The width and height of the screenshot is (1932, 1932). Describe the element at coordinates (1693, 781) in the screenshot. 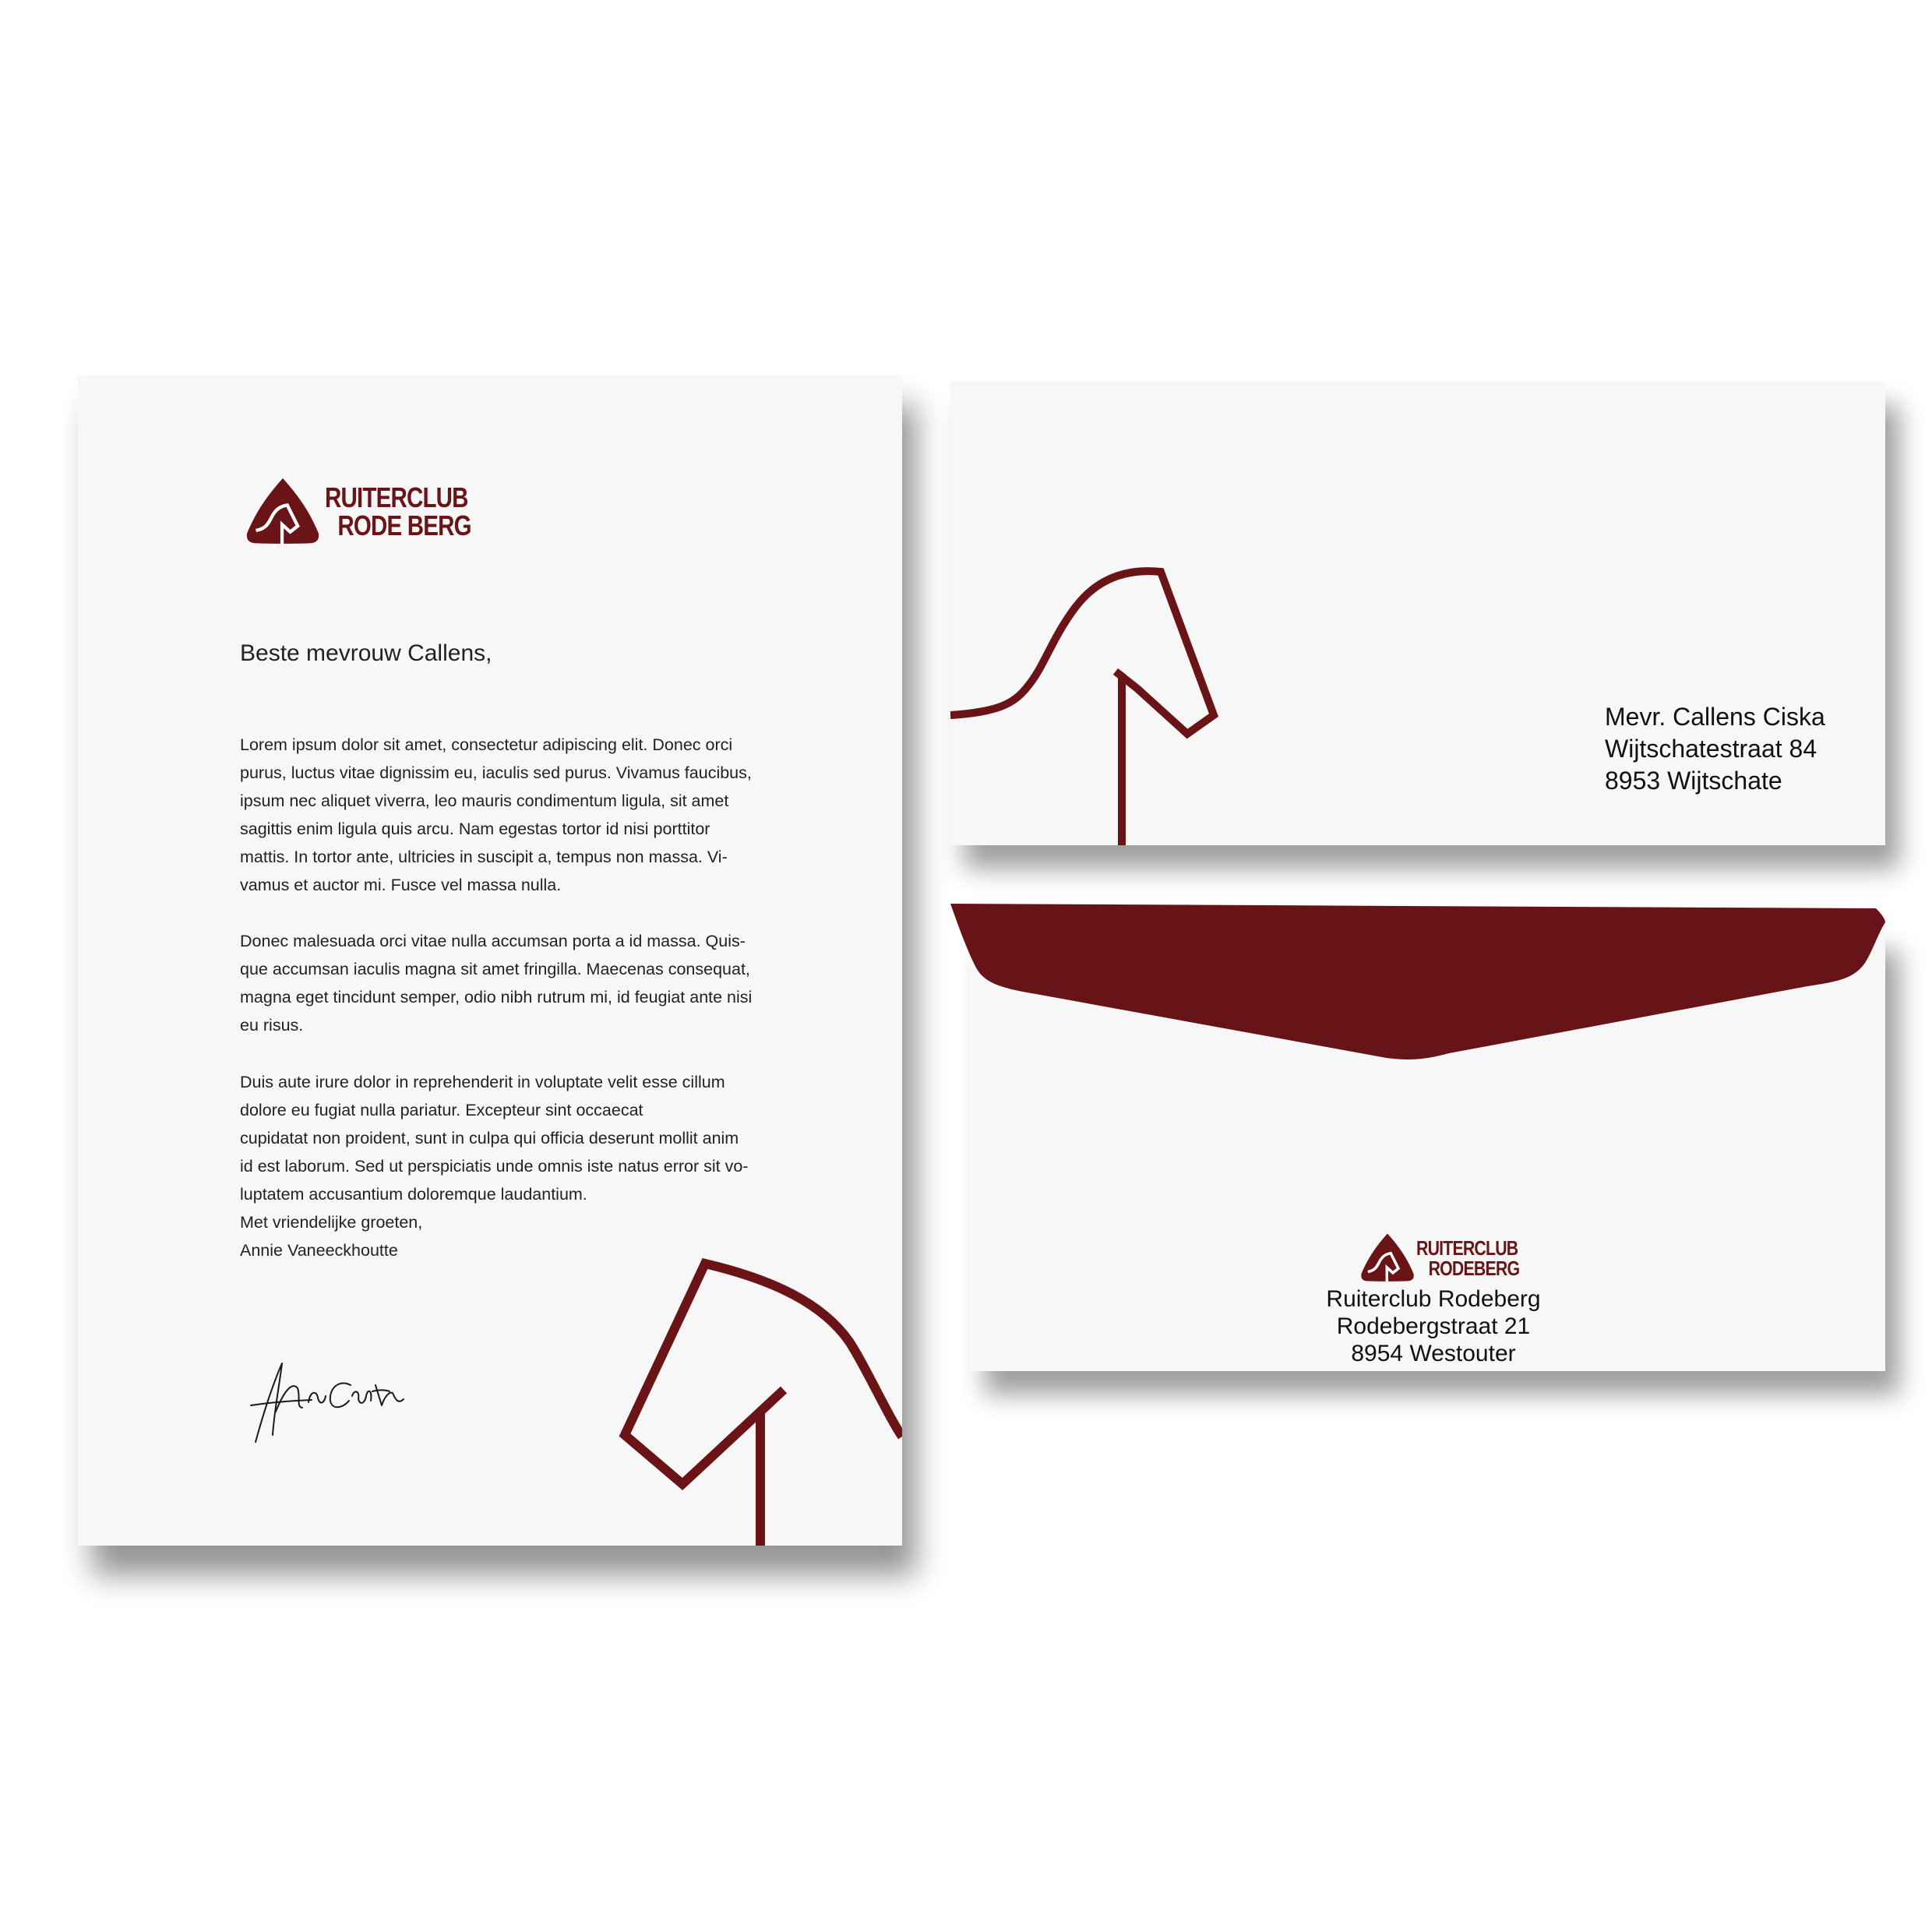

I see `recipient-city: 8953 Wijtschate` at that location.